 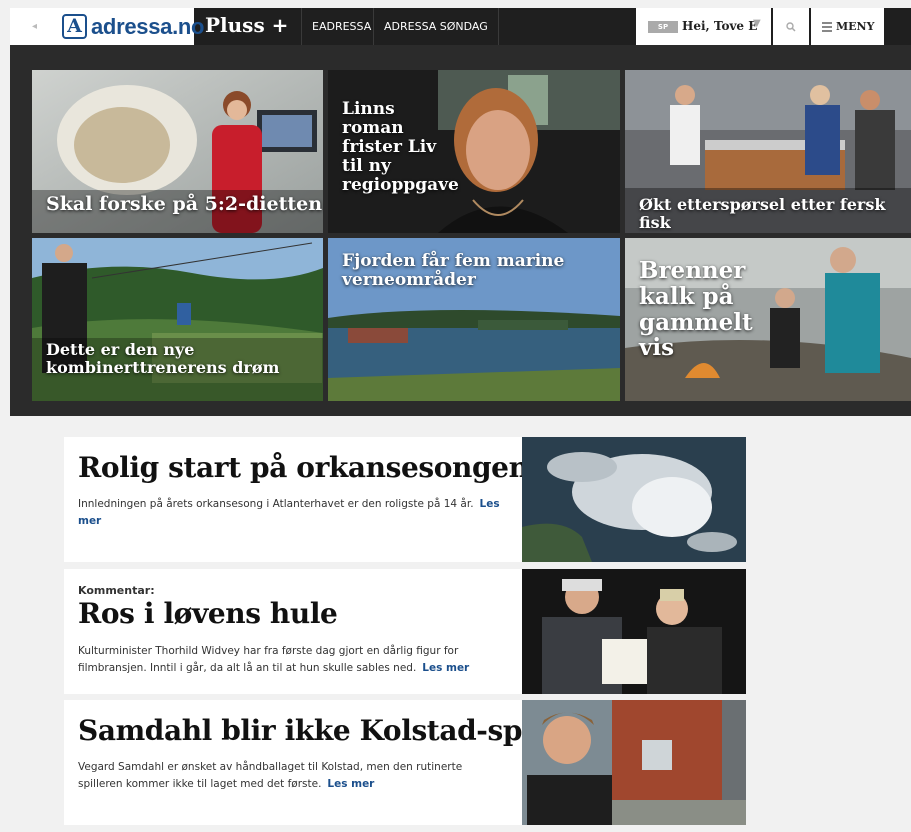 I want to click on logo-area: ◂ A adressa.no, so click(x=107, y=26).